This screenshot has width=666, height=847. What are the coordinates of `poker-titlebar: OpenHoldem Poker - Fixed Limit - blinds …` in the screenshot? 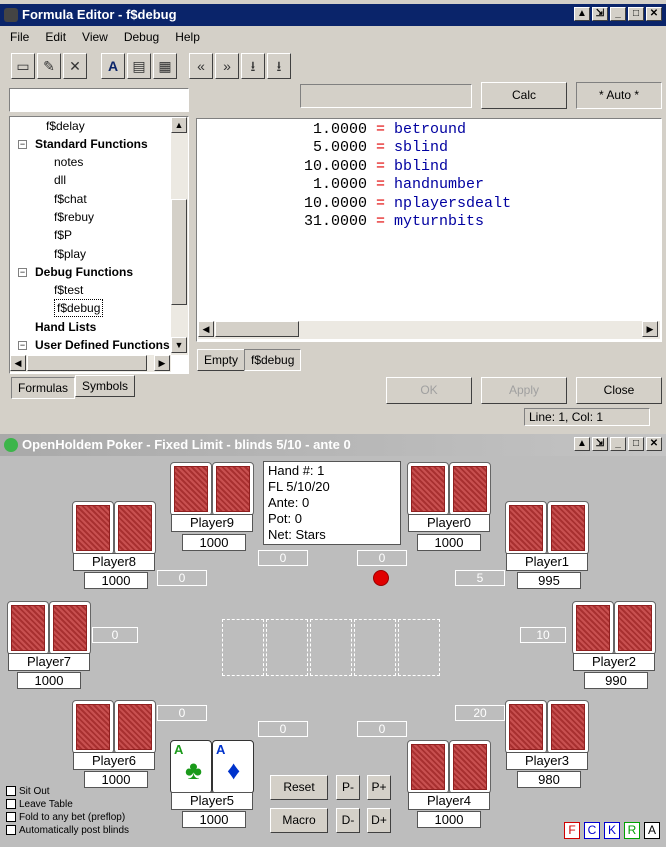 It's located at (333, 445).